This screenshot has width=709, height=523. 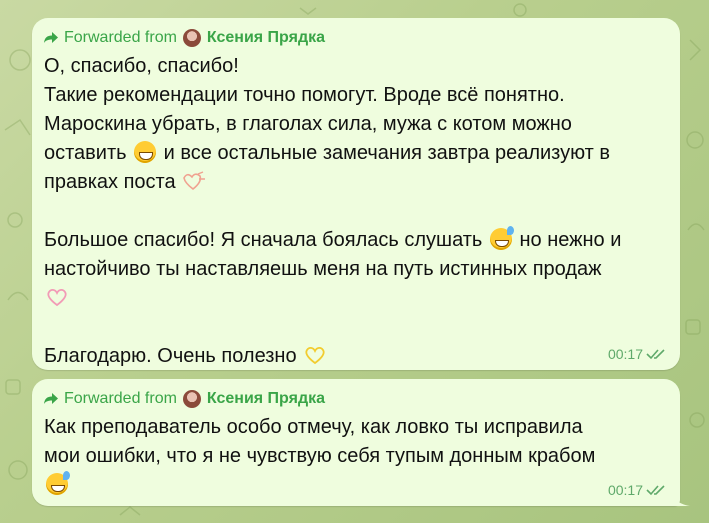 I want to click on message-line: правках поста, so click(x=355, y=182).